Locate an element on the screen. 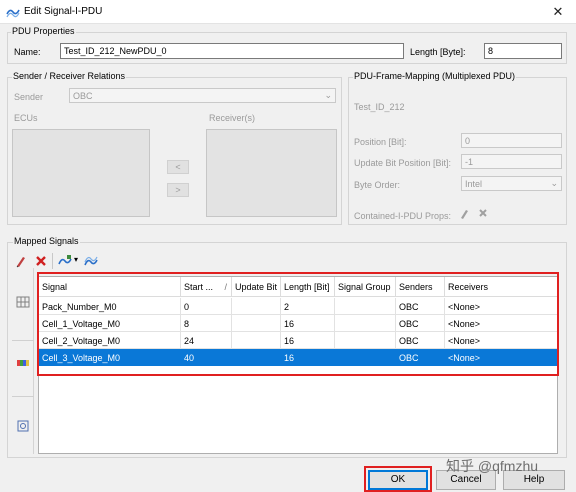 The height and width of the screenshot is (492, 576). mapped-signals-legend: Mapped Signals is located at coordinates (46, 241).